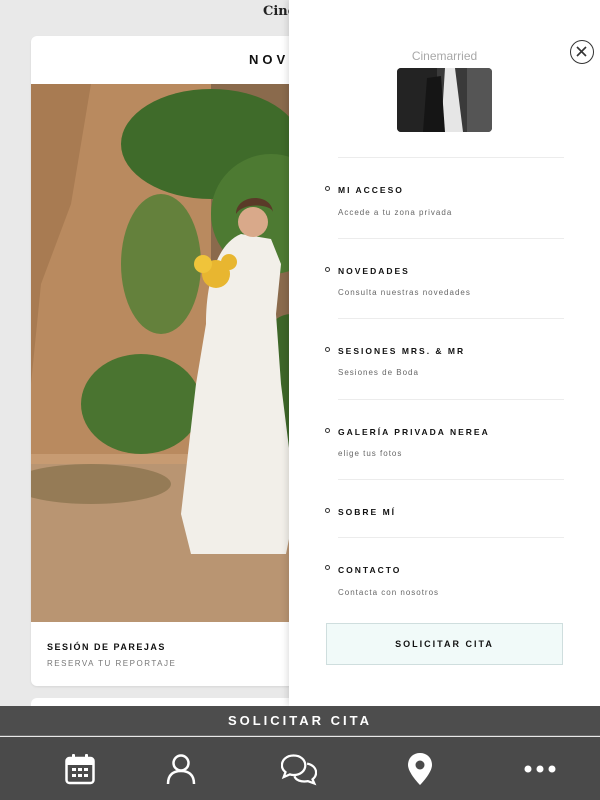 Image resolution: width=600 pixels, height=800 pixels. Describe the element at coordinates (389, 592) in the screenshot. I see `menu-item-desc: Contacta con nosotros` at that location.